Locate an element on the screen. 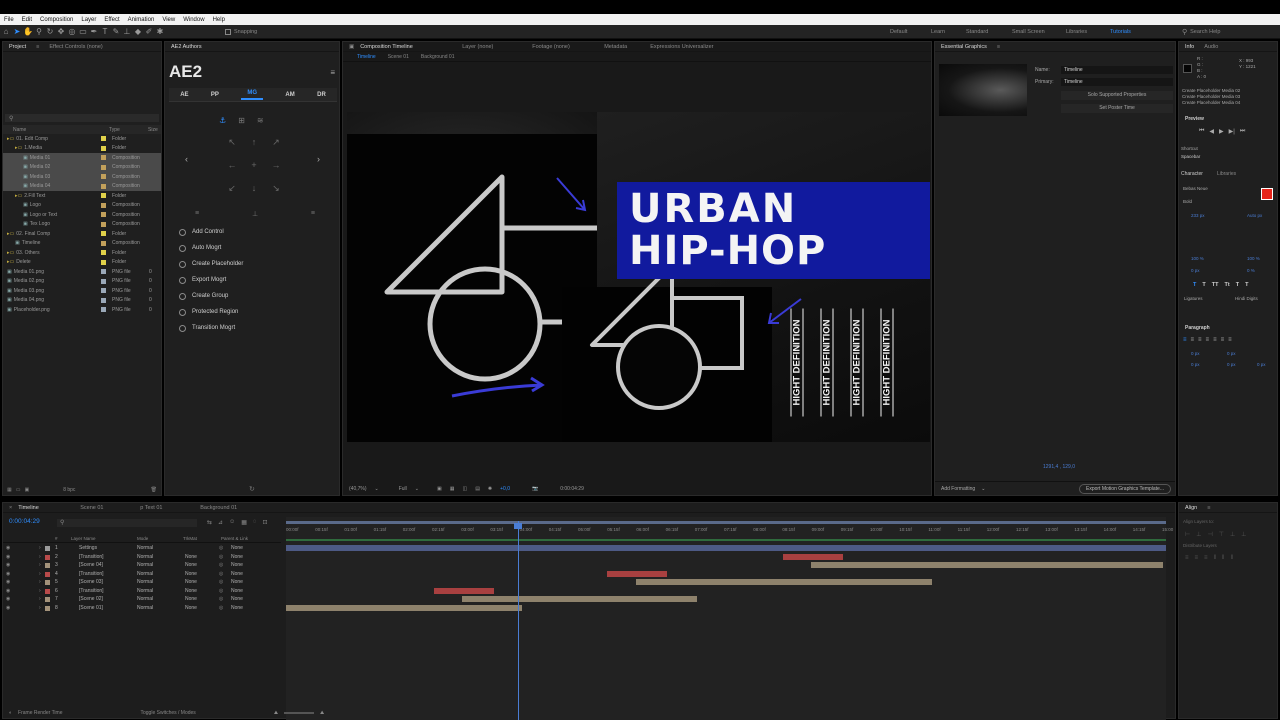 This screenshot has width=1280, height=720. bpc-label: 8 bpc is located at coordinates (69, 490).